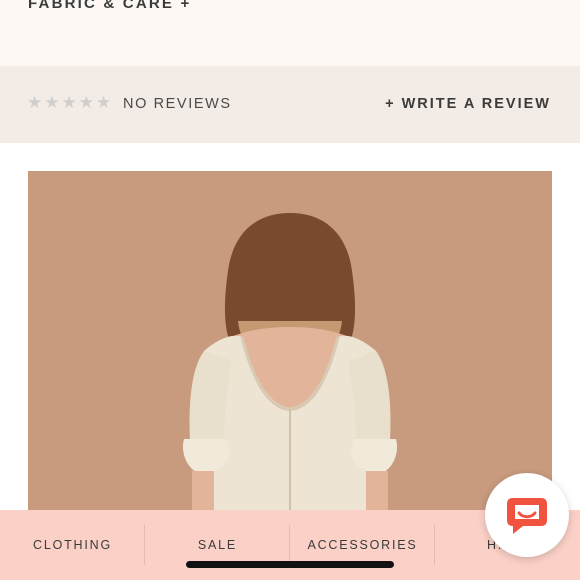 The height and width of the screenshot is (580, 580). Describe the element at coordinates (290, 33) in the screenshot. I see `fabric-care-accordion: FABRIC & CARE +` at that location.